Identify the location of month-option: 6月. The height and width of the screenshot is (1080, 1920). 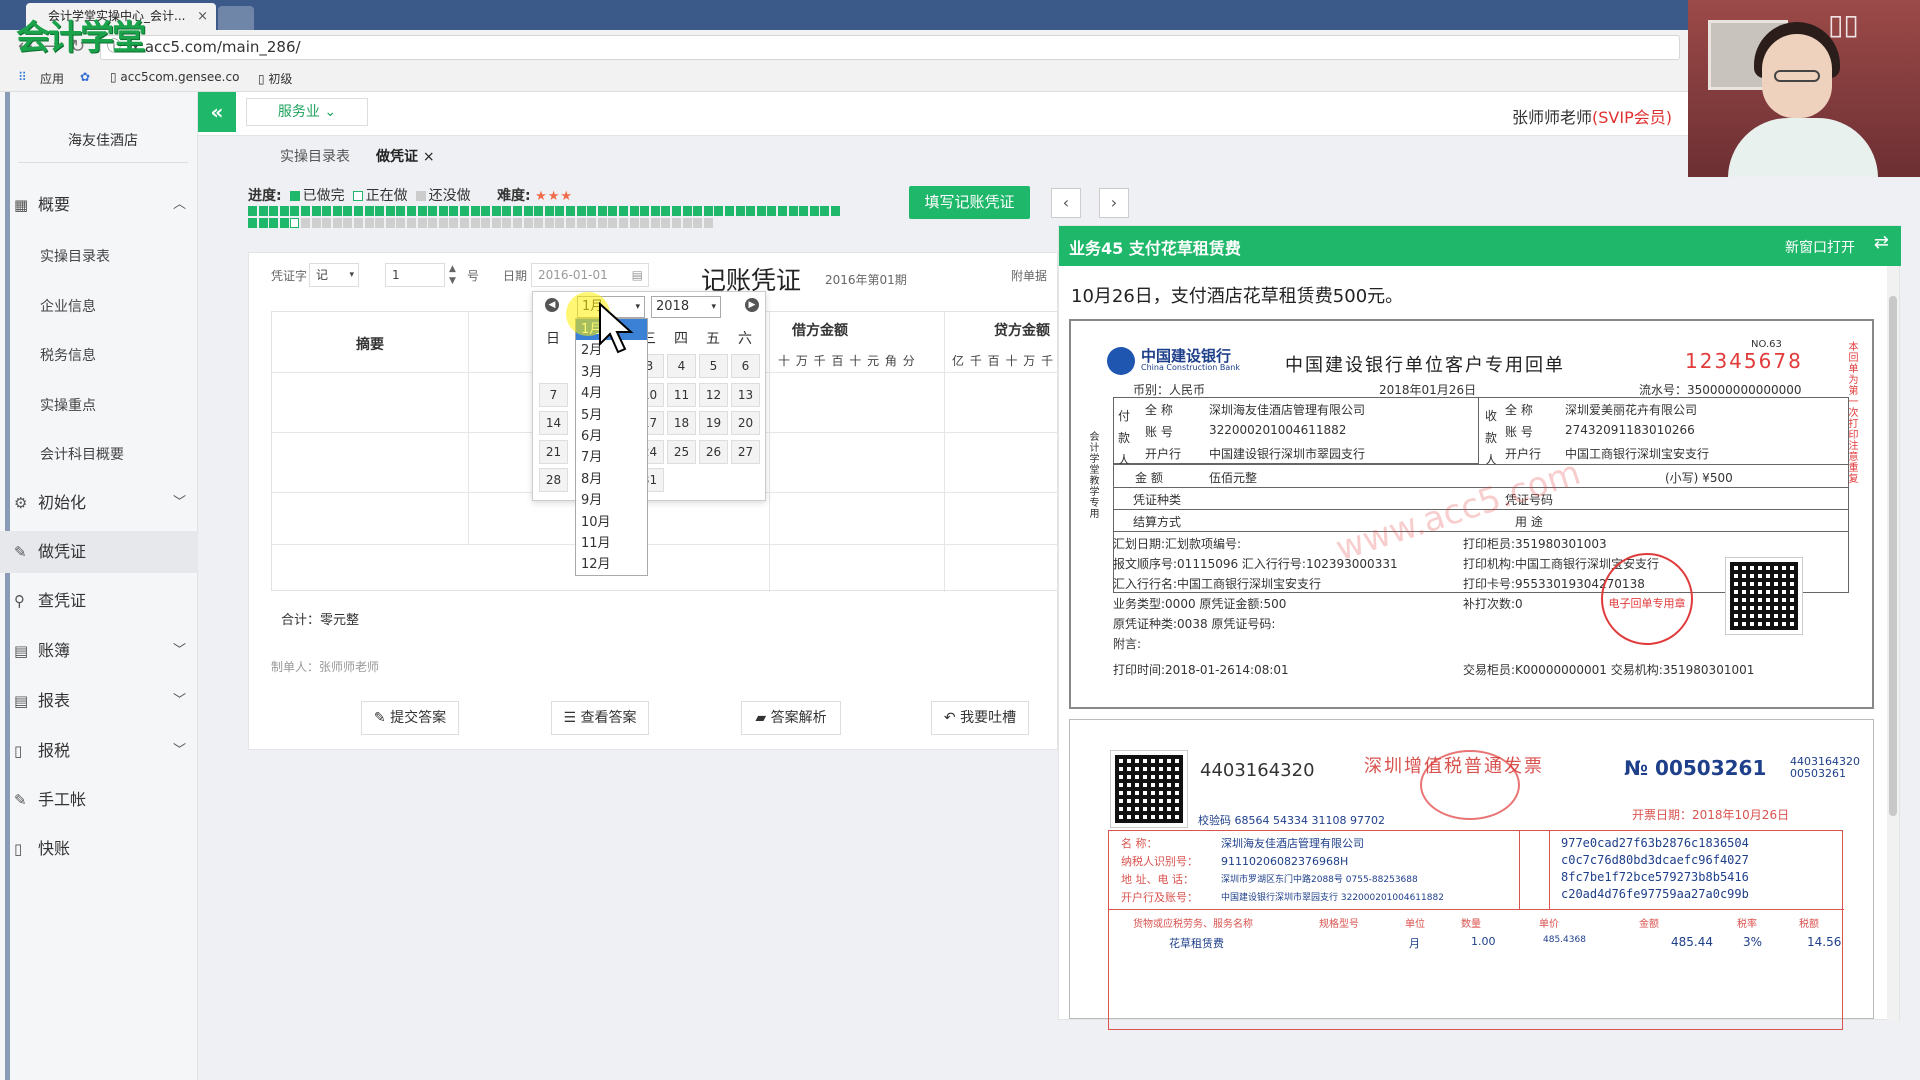
(611, 436).